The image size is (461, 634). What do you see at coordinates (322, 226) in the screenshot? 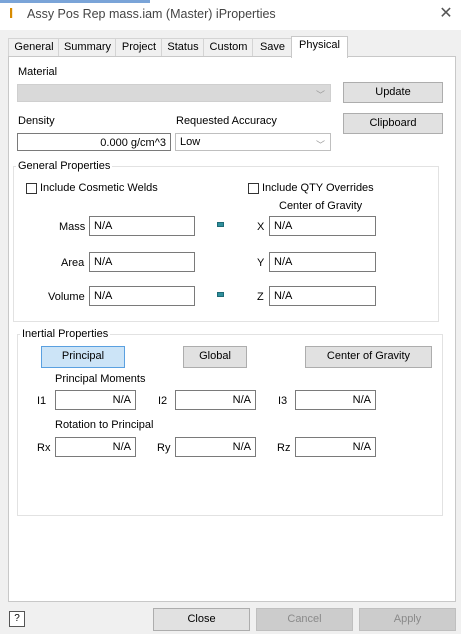
I see `cog-x-field: N/A` at bounding box center [322, 226].